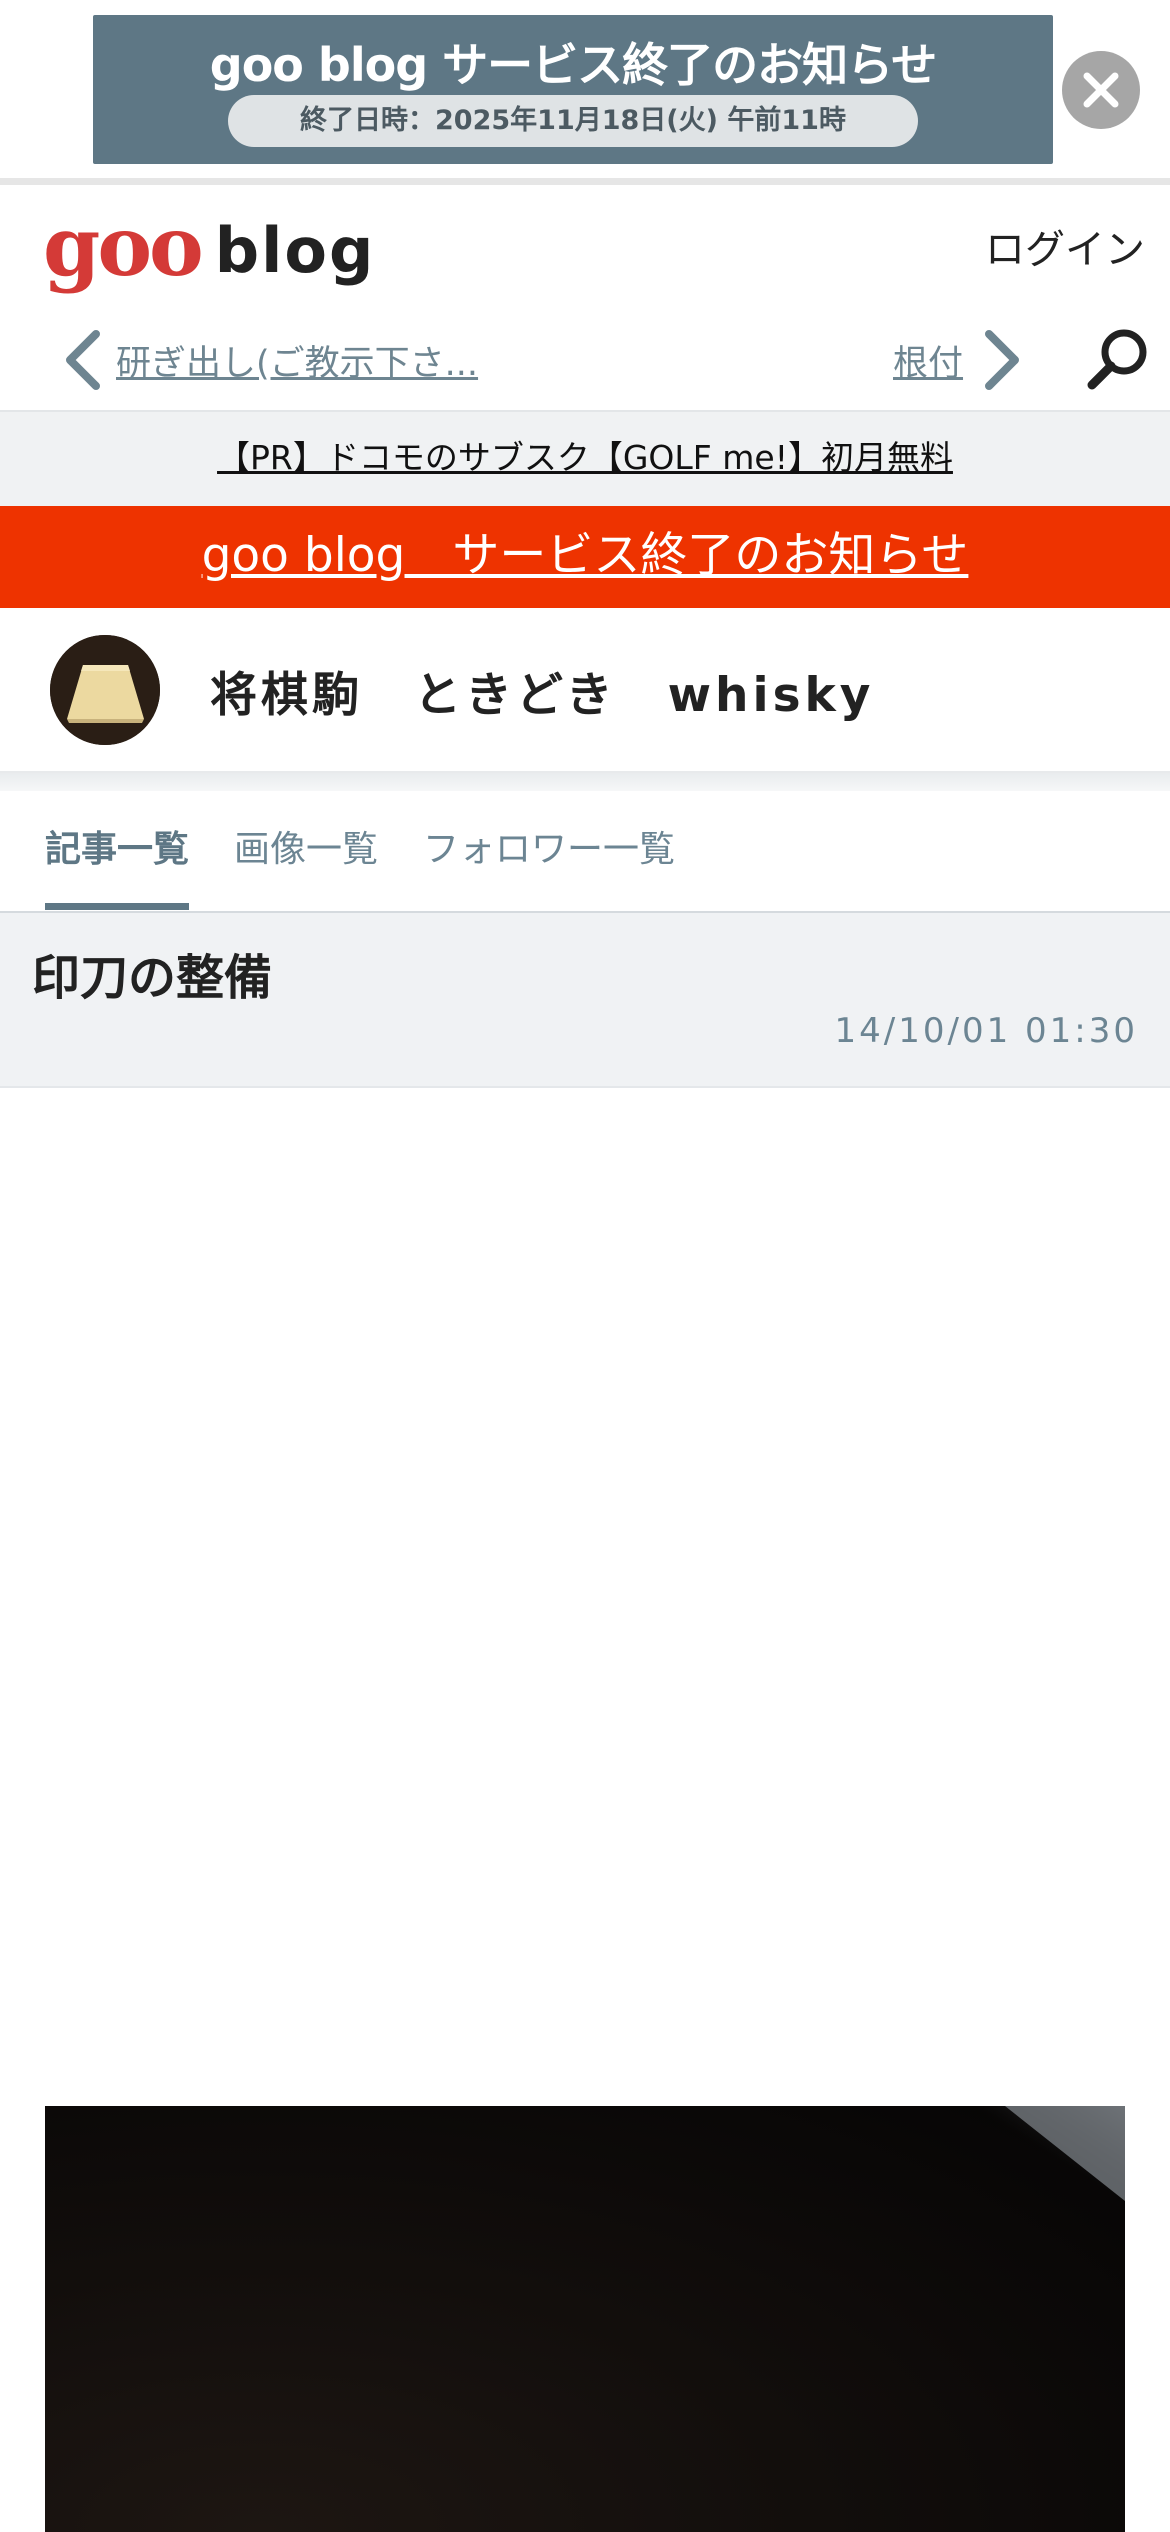  I want to click on pr-link: 【PR】ドコモのサブスク【GOLF me!】初月無料, so click(585, 457).